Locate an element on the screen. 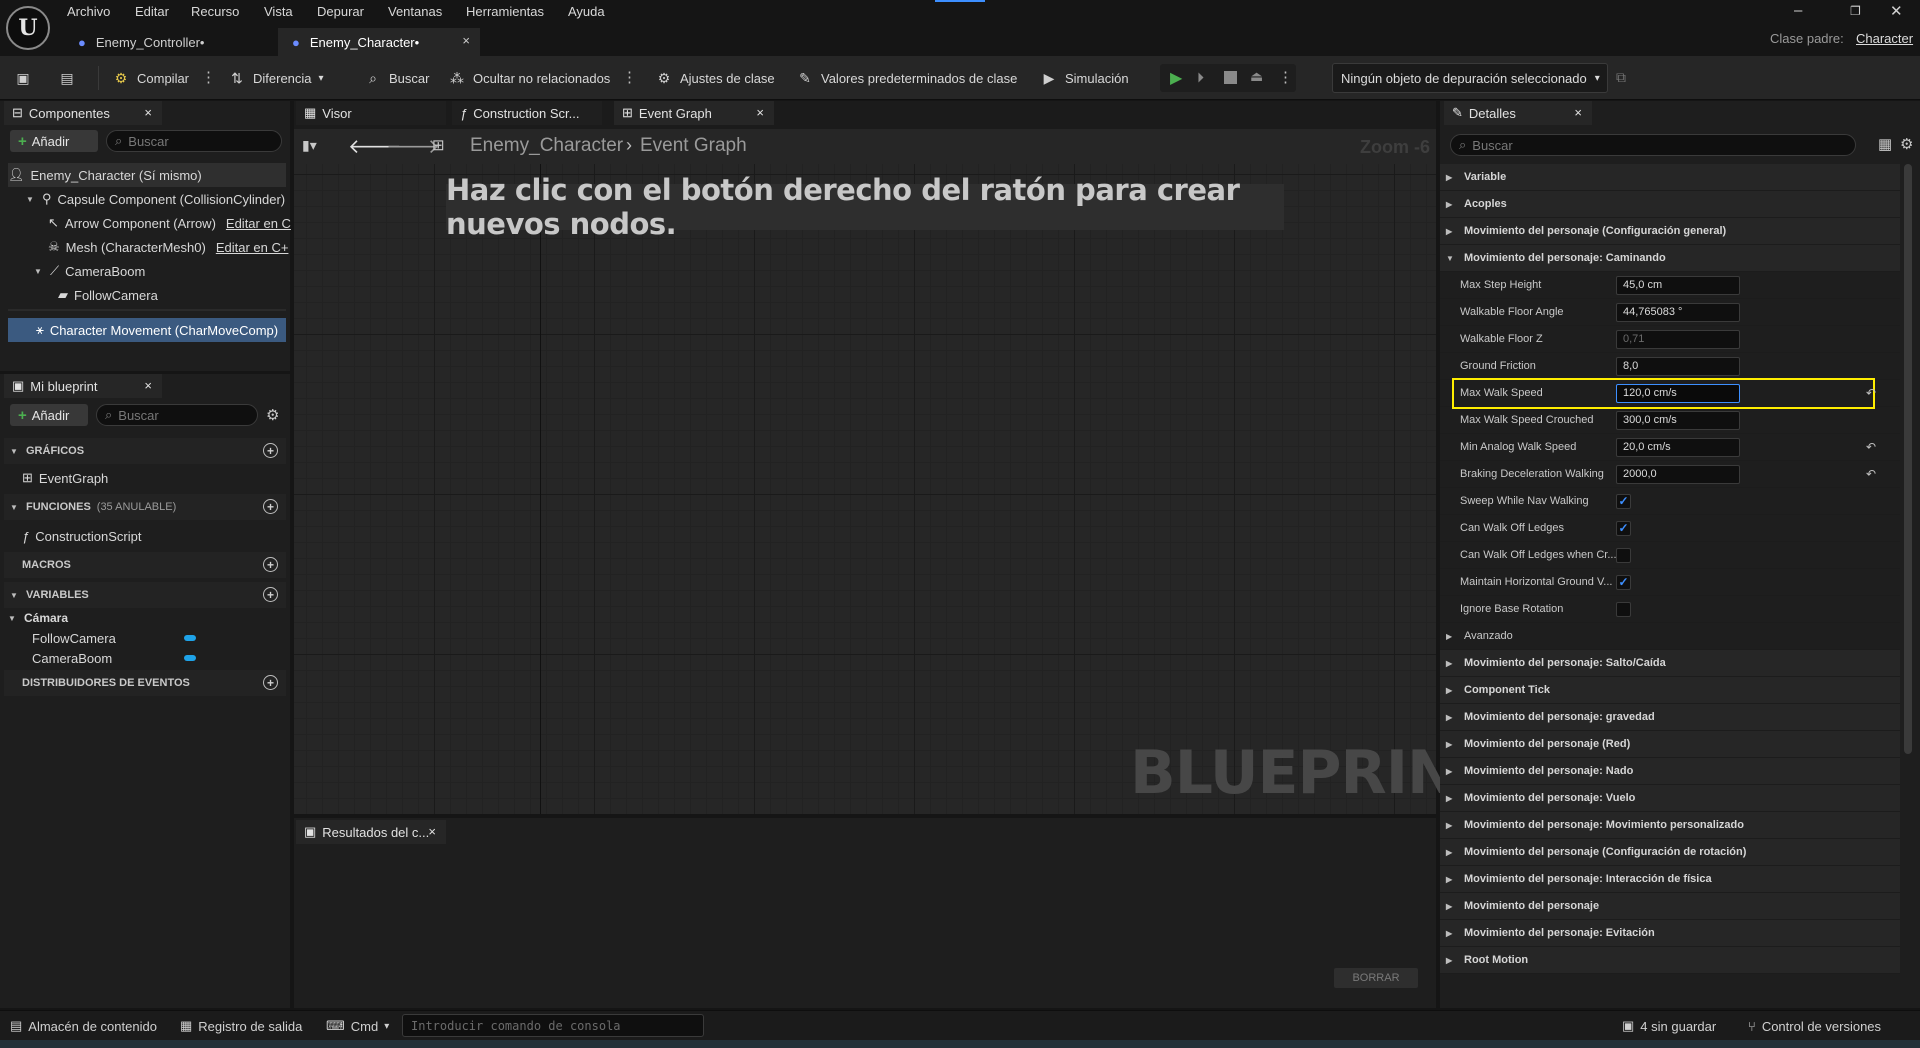 This screenshot has width=1920, height=1048. tab-details: ✎ Detalles × is located at coordinates (1518, 113).